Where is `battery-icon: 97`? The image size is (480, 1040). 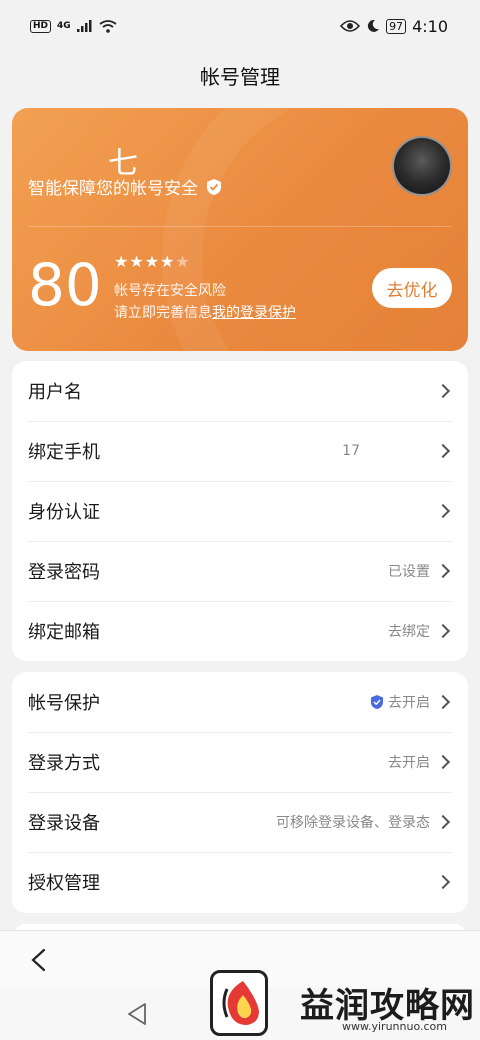 battery-icon: 97 is located at coordinates (396, 26).